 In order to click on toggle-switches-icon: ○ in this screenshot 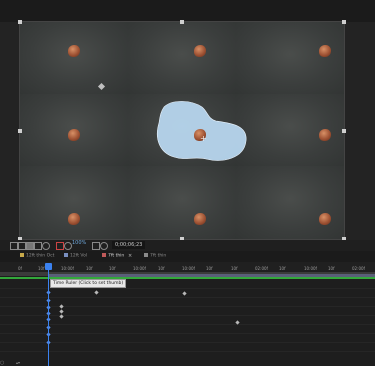, I will do `click(2, 363)`.